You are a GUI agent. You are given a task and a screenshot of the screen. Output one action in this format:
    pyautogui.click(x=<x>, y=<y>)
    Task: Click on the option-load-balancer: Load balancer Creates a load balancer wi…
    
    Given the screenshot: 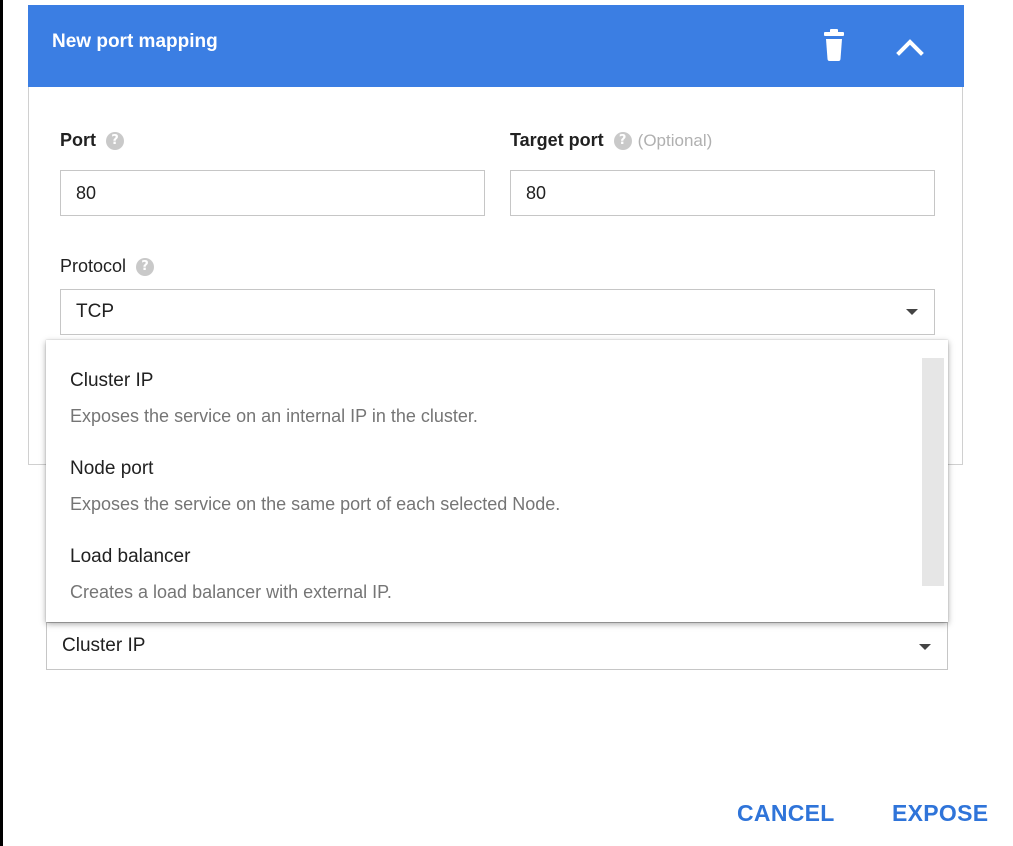 What is the action you would take?
    pyautogui.click(x=481, y=560)
    